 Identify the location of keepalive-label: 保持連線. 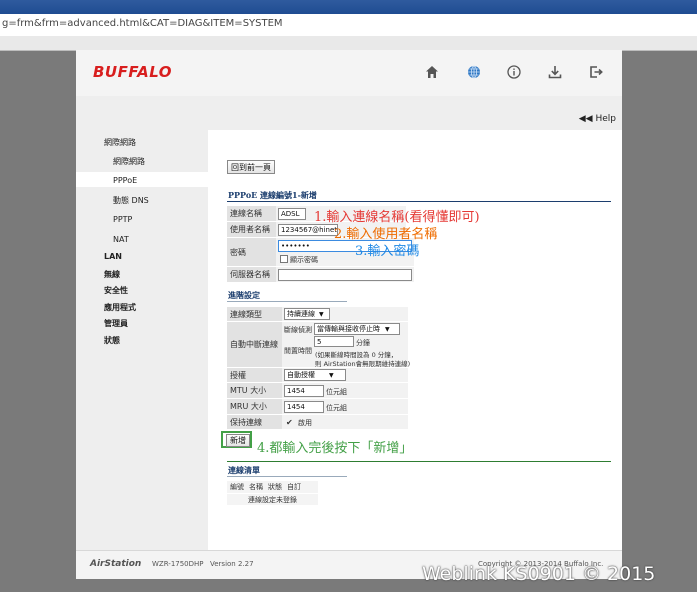
(254, 422).